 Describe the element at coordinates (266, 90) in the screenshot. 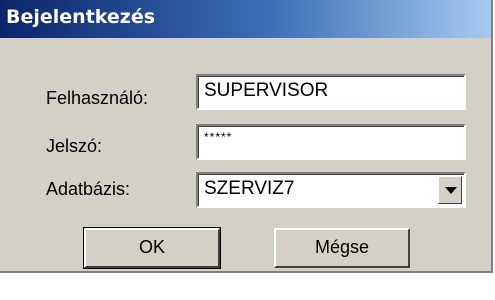

I see `user-value: SUPERVISOR` at that location.